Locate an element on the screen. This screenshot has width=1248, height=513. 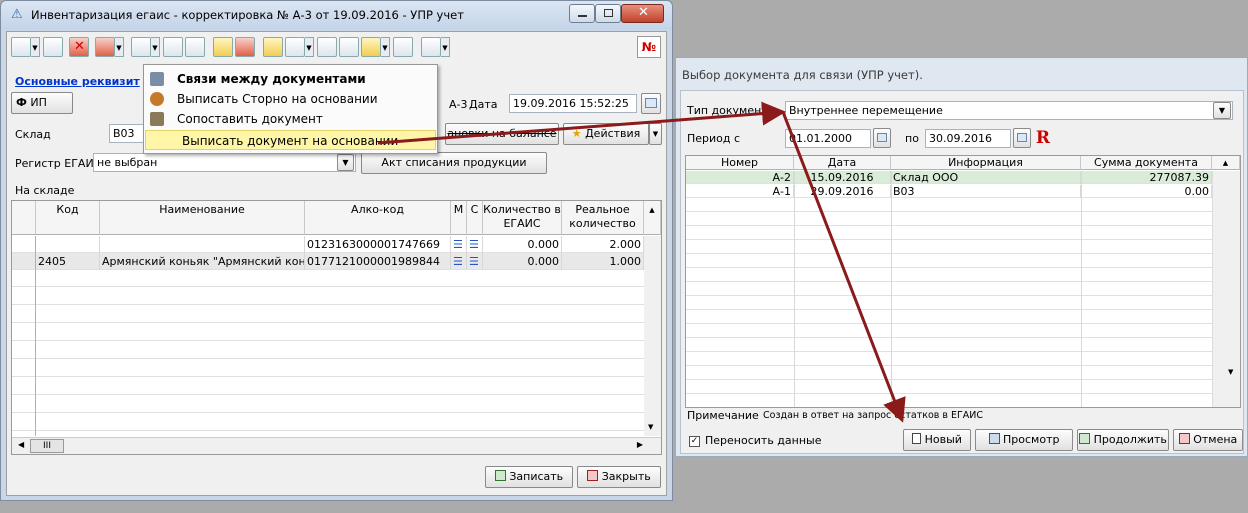
arrow-to-new-button is located at coordinates (843, 267).